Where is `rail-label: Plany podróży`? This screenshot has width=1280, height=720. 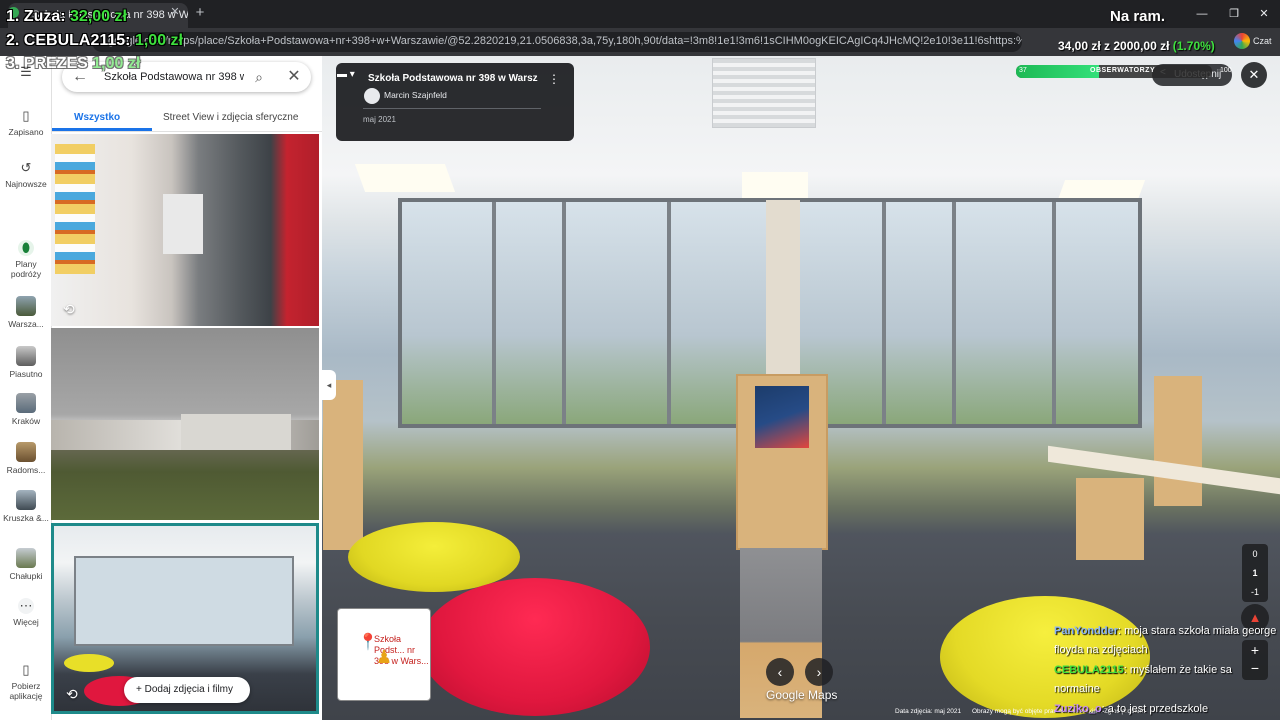 rail-label: Plany podróży is located at coordinates (26, 269).